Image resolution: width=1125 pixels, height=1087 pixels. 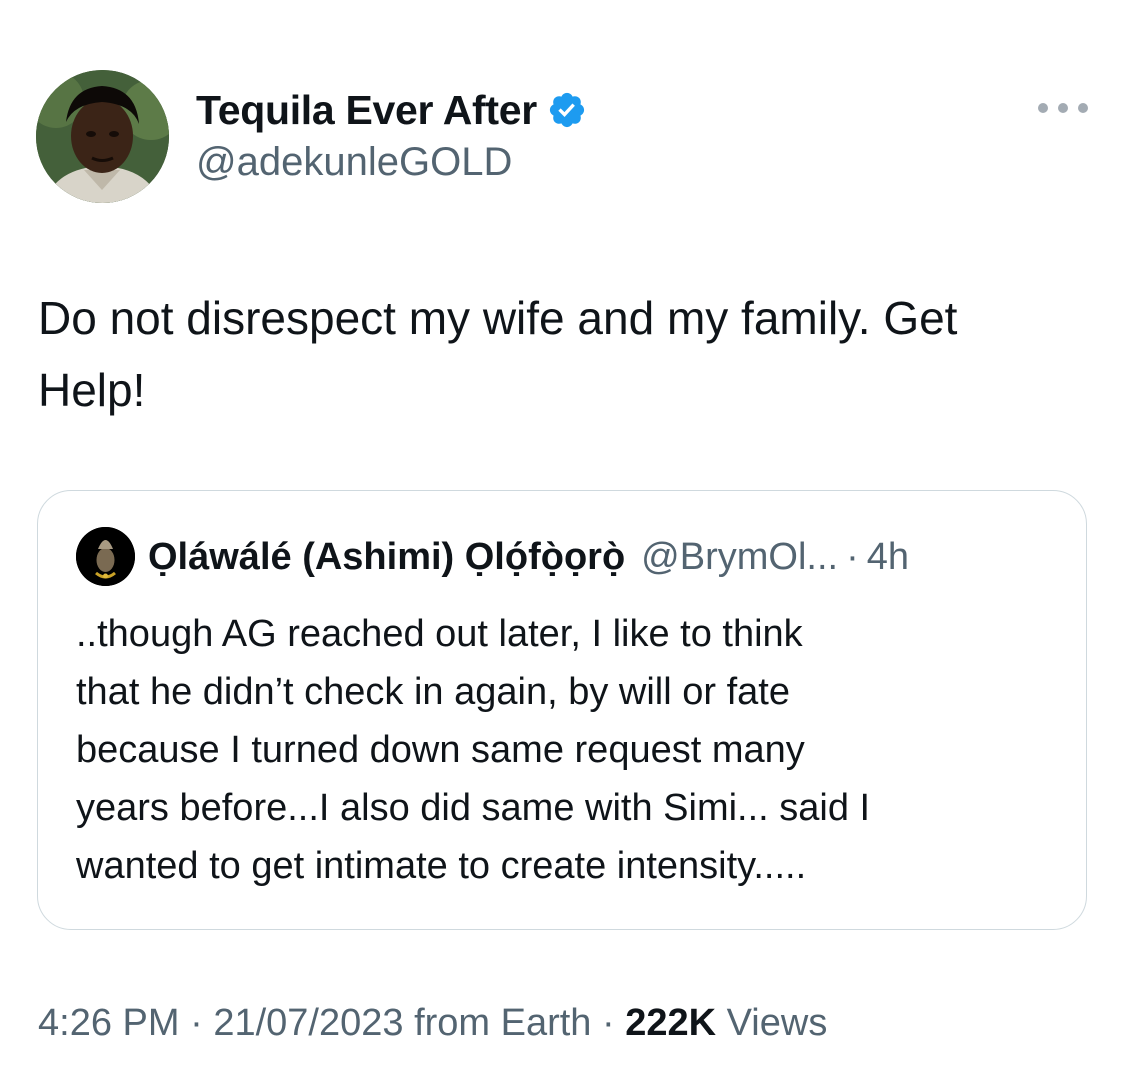 I want to click on author-handle: @adekunleGOLD, so click(x=354, y=162).